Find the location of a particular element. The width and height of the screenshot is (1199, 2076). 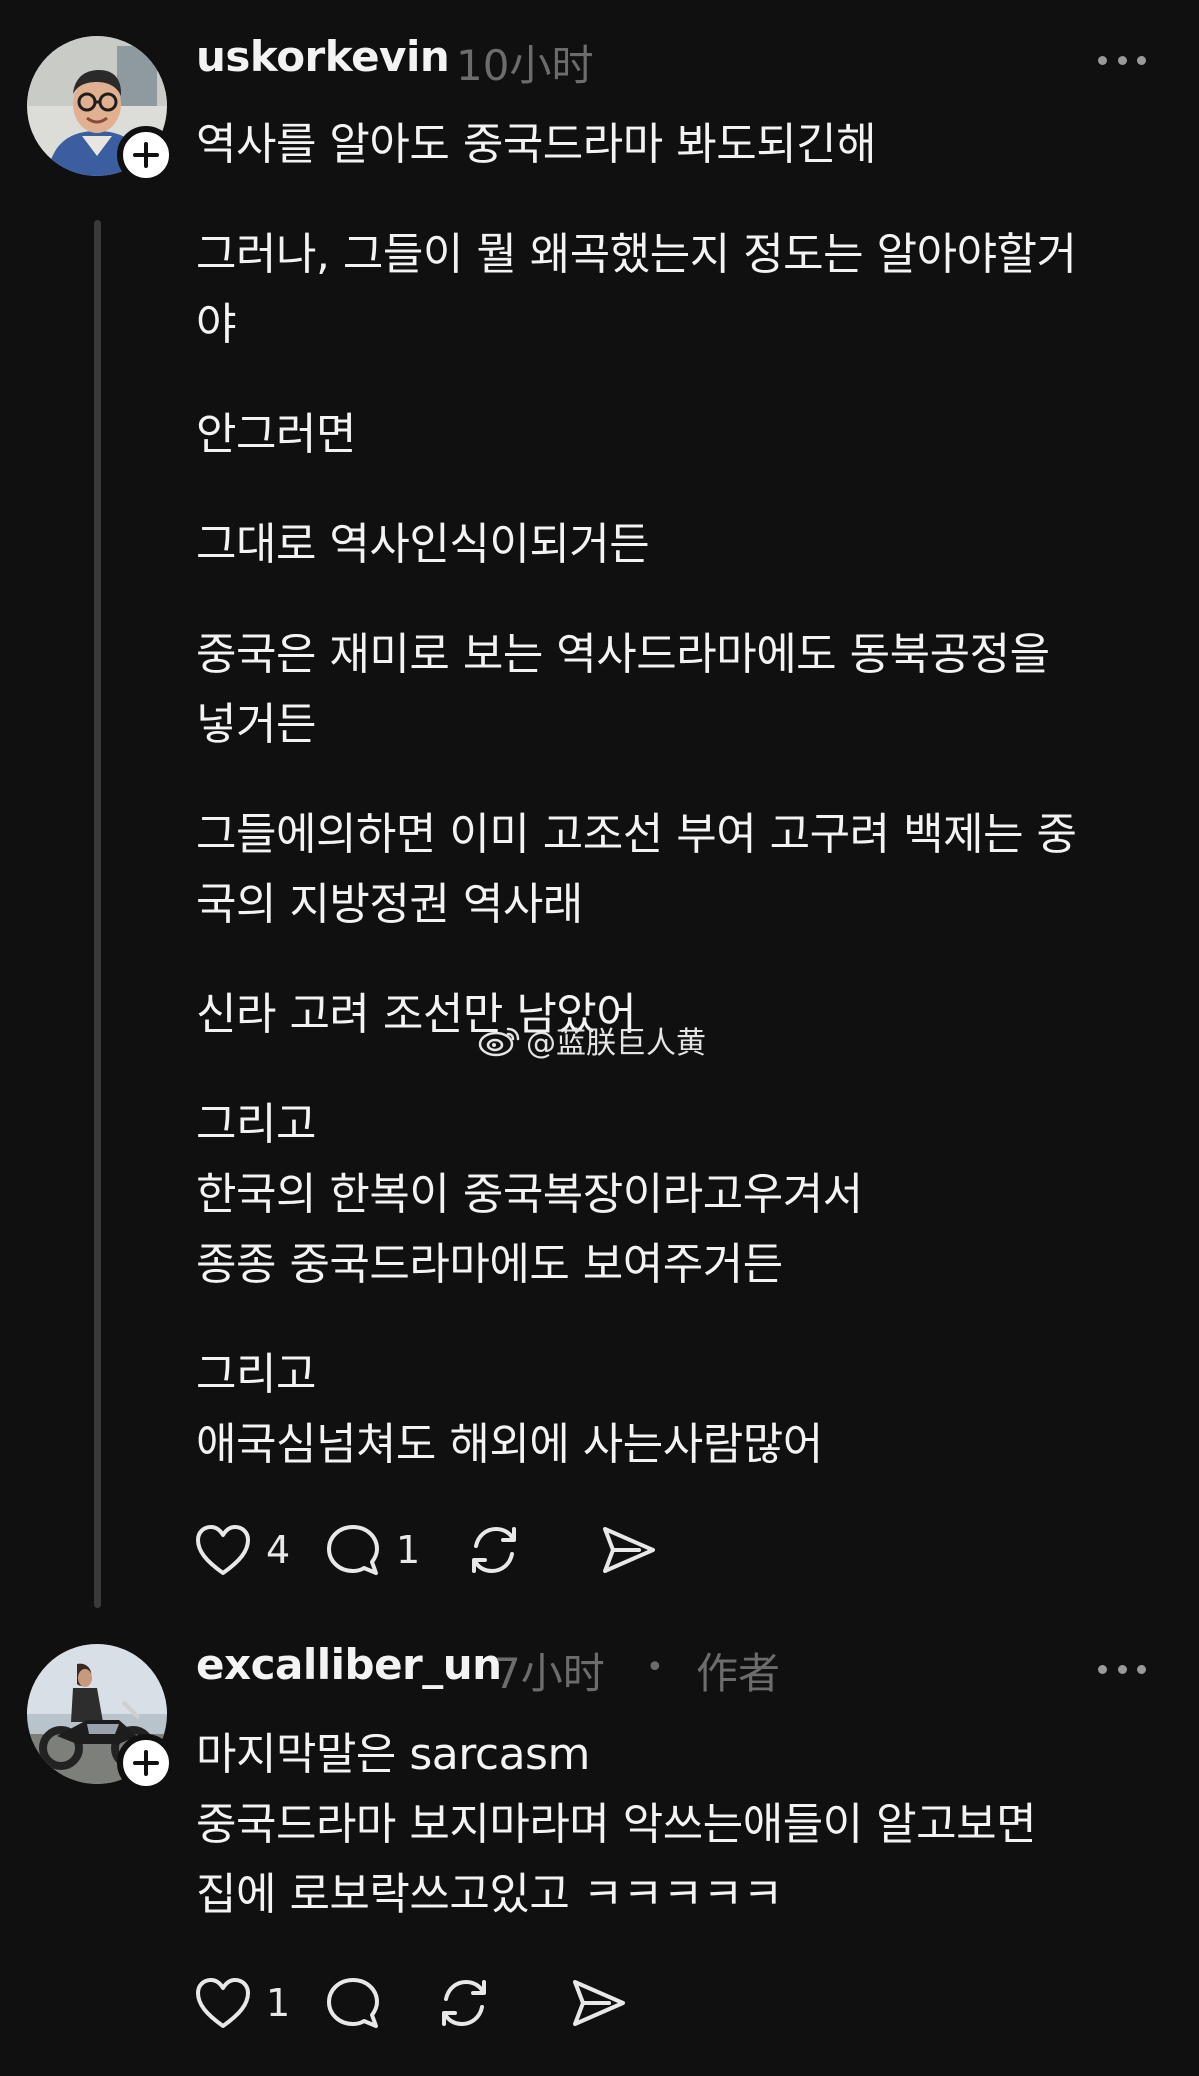

username: excalliber_un is located at coordinates (349, 1664).